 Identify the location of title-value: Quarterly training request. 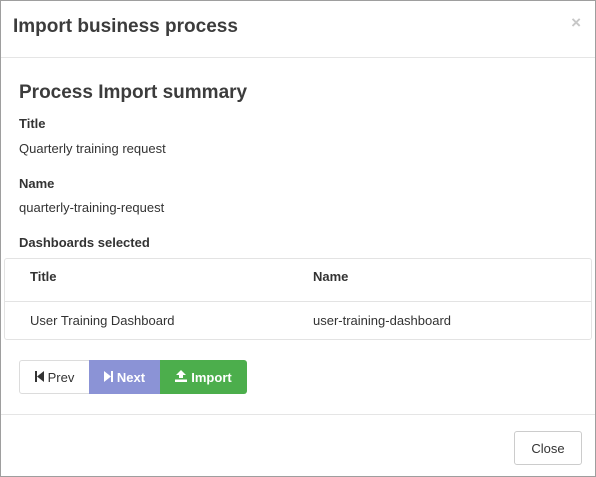
(92, 148).